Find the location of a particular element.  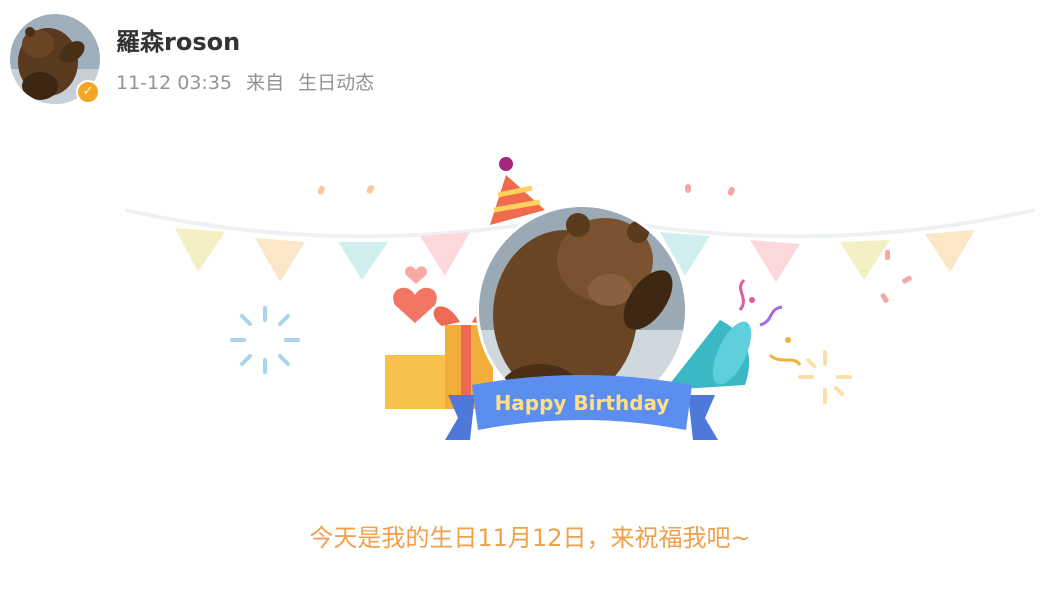

source-link: 生日动态 is located at coordinates (336, 83).